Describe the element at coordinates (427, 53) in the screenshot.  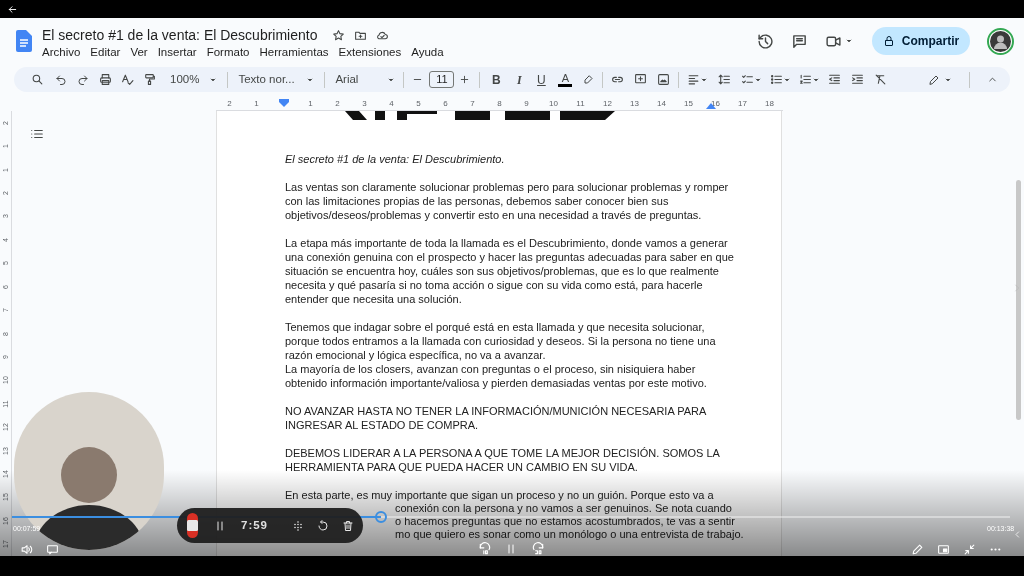
I see `menu-item: Ayuda` at that location.